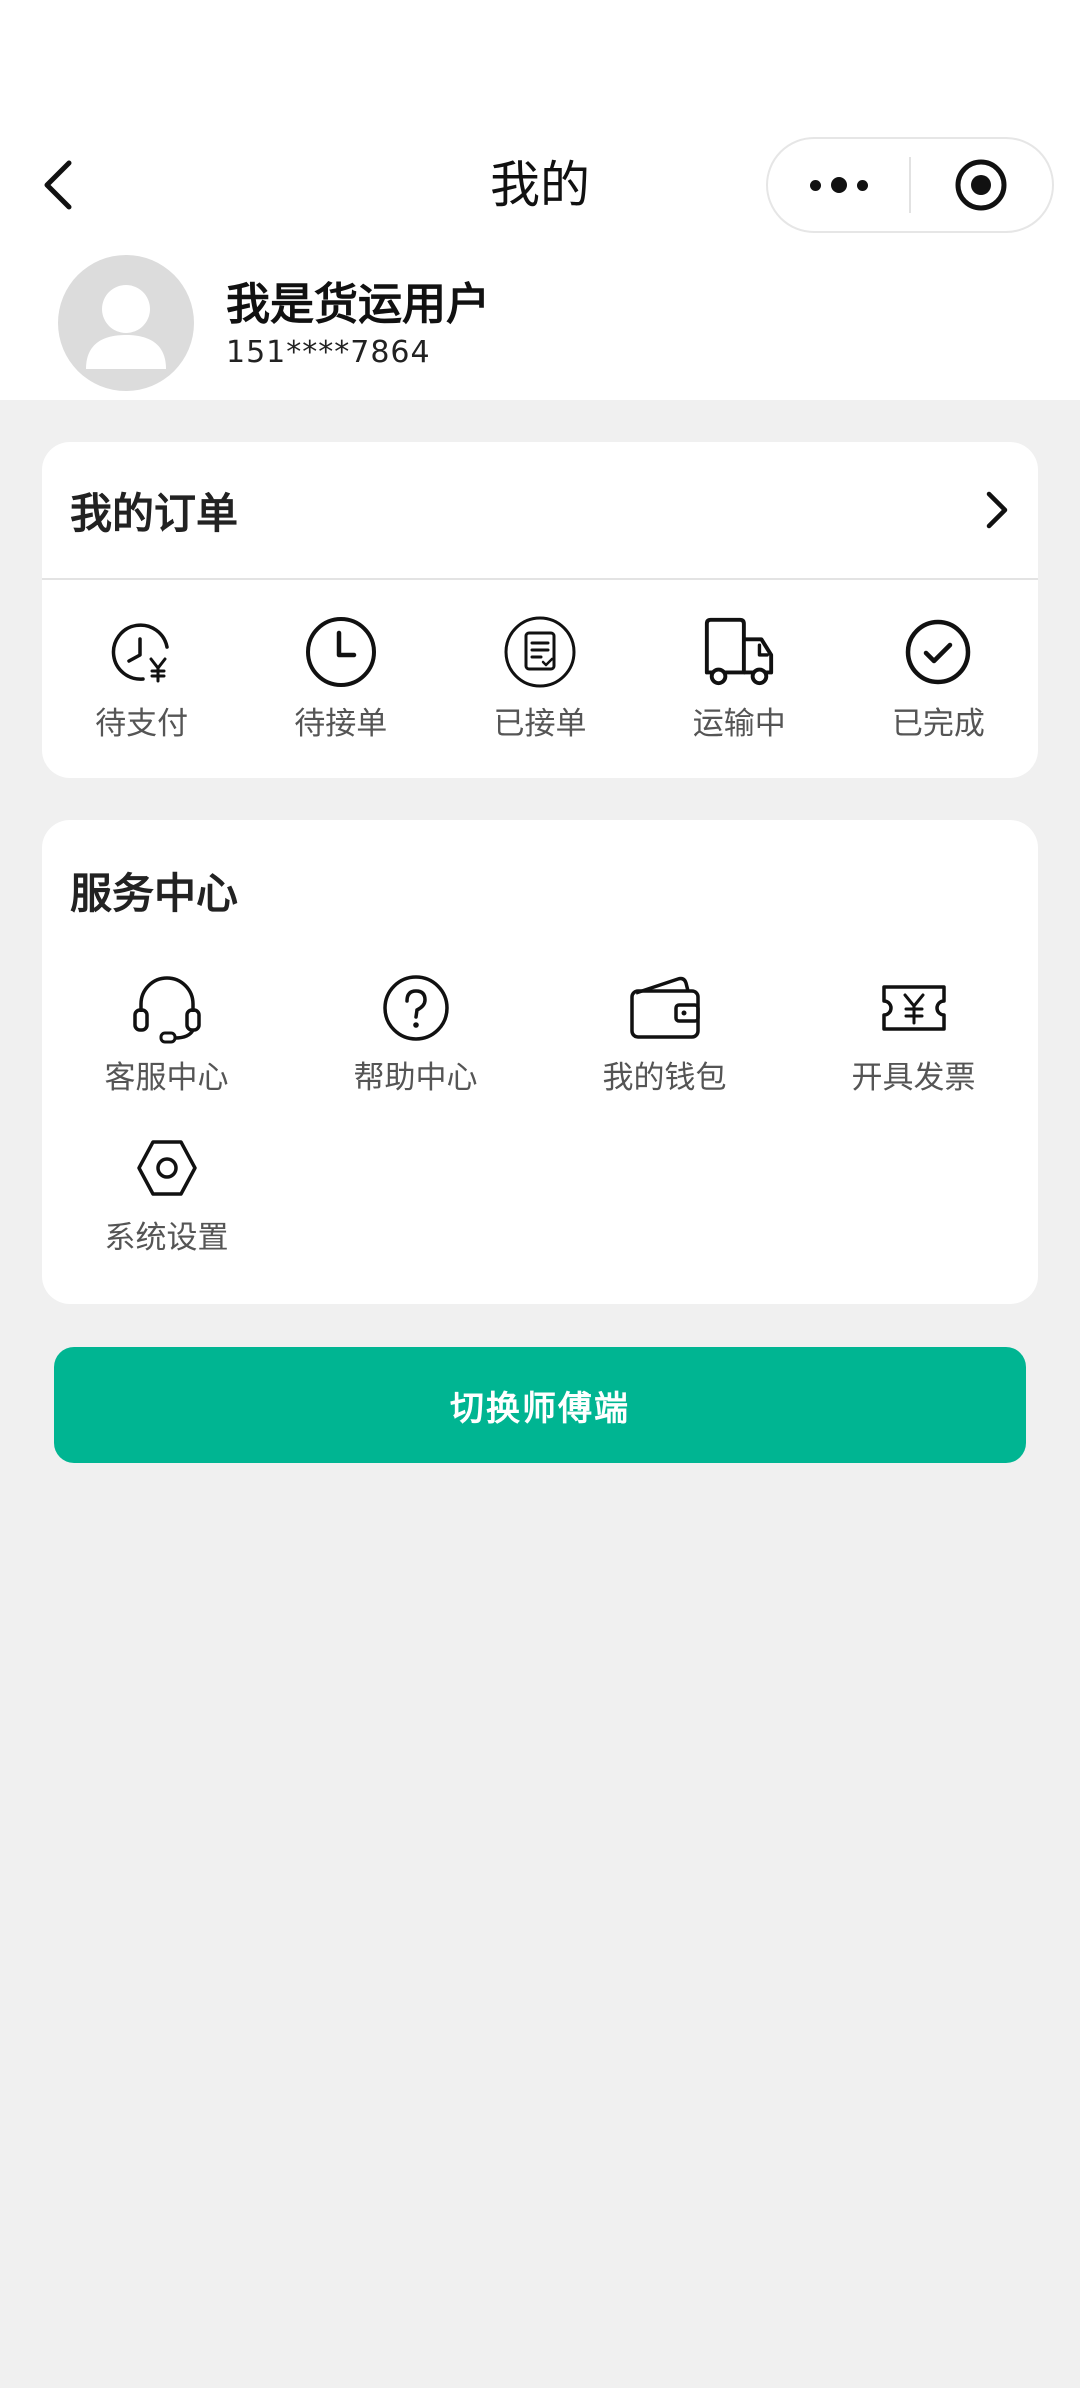  What do you see at coordinates (166, 1078) in the screenshot?
I see `service-label: 客服中心` at bounding box center [166, 1078].